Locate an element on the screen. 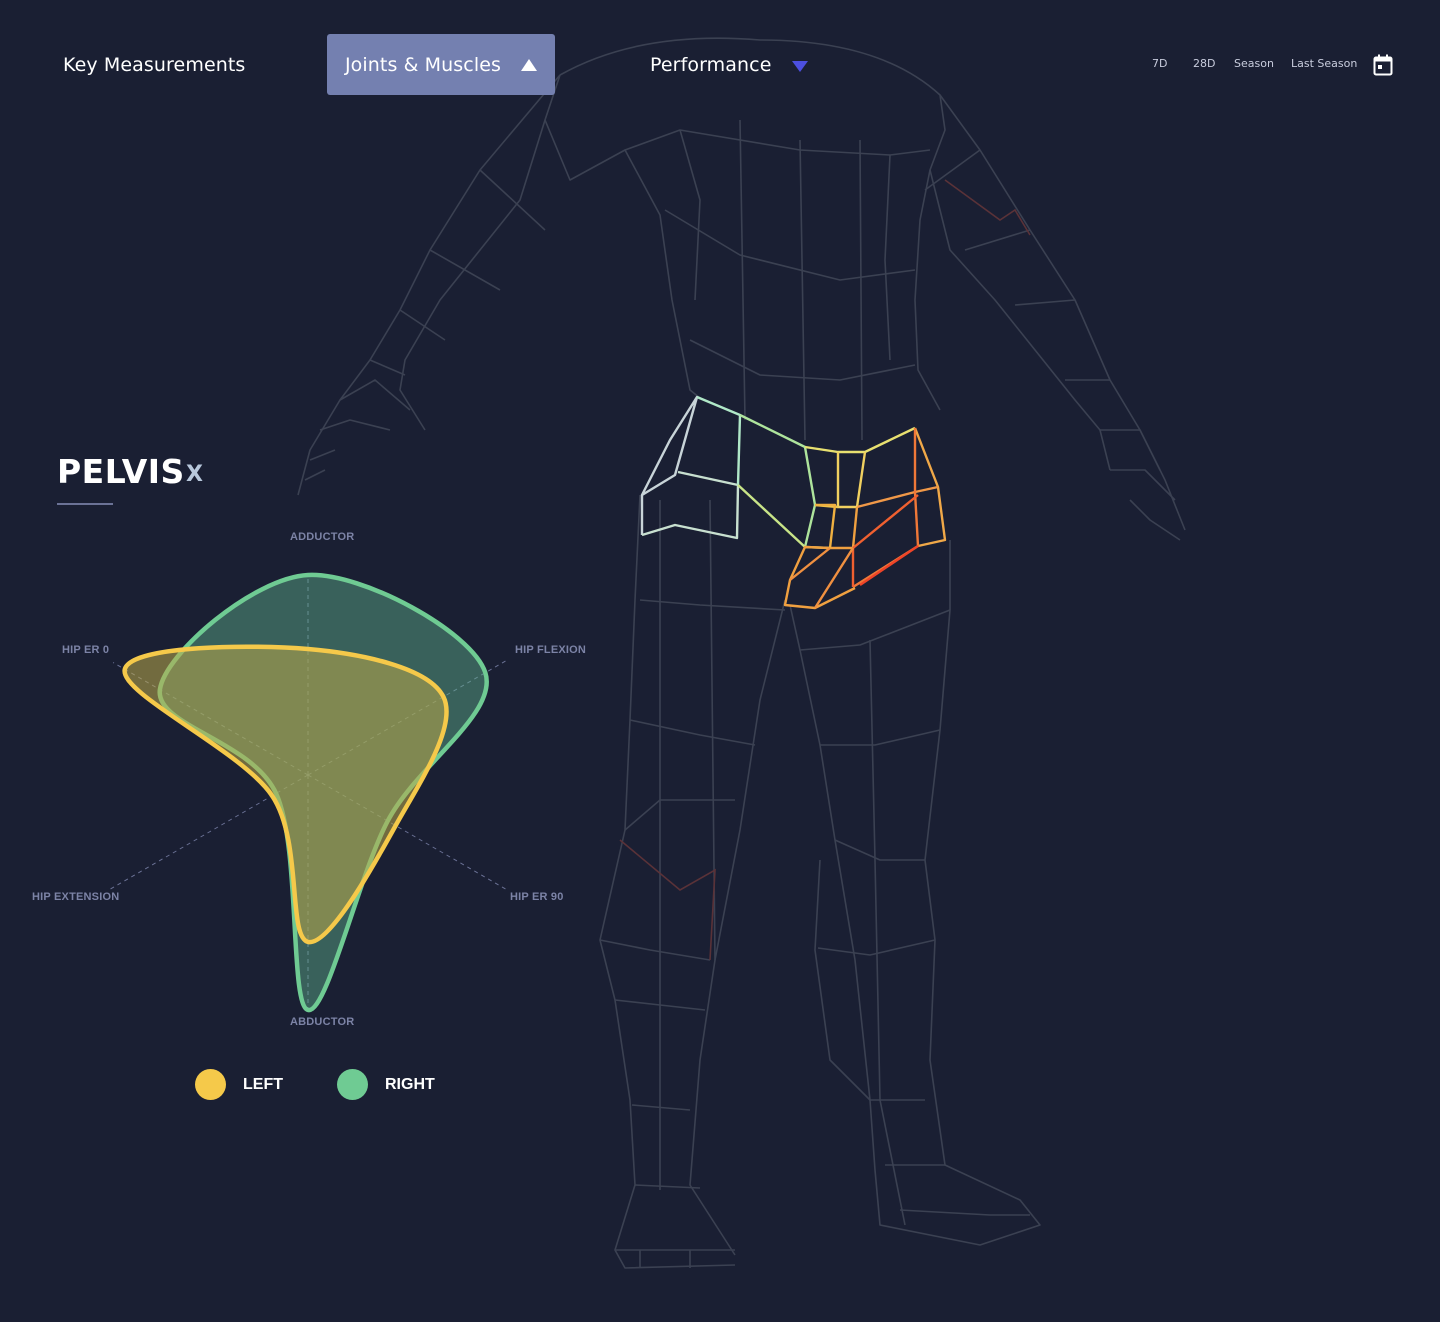 The height and width of the screenshot is (1322, 1440). axis-label-hip-er-90: HIP ER 90 is located at coordinates (537, 897).